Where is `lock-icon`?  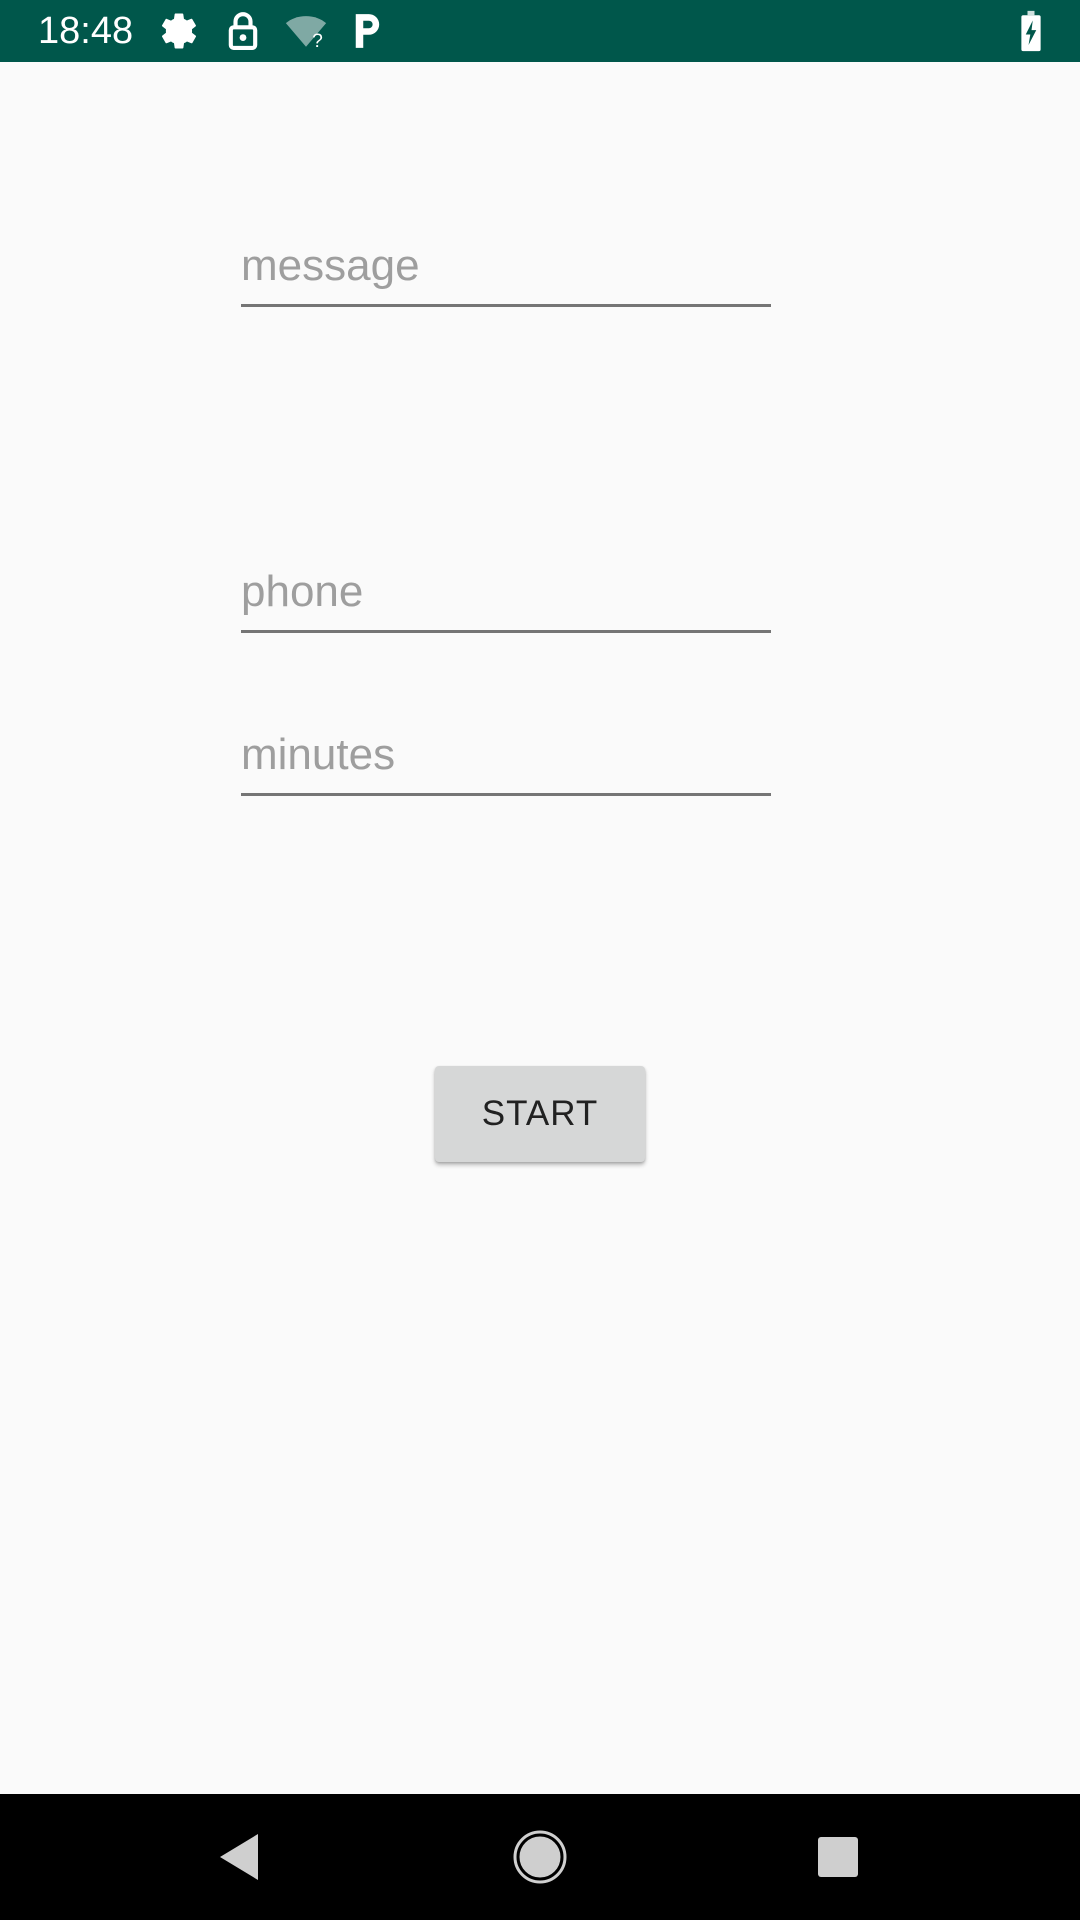 lock-icon is located at coordinates (243, 31).